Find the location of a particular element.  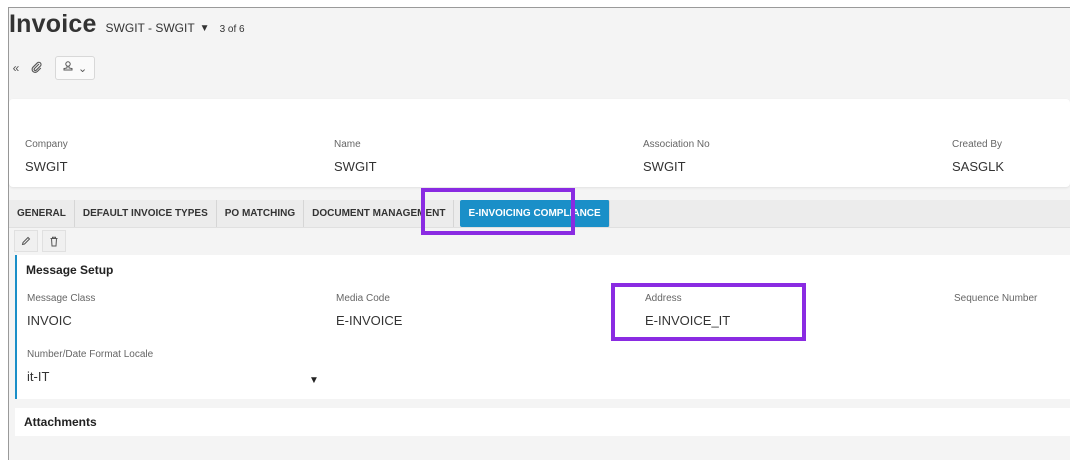

tab-general: GENERAL is located at coordinates (42, 213).